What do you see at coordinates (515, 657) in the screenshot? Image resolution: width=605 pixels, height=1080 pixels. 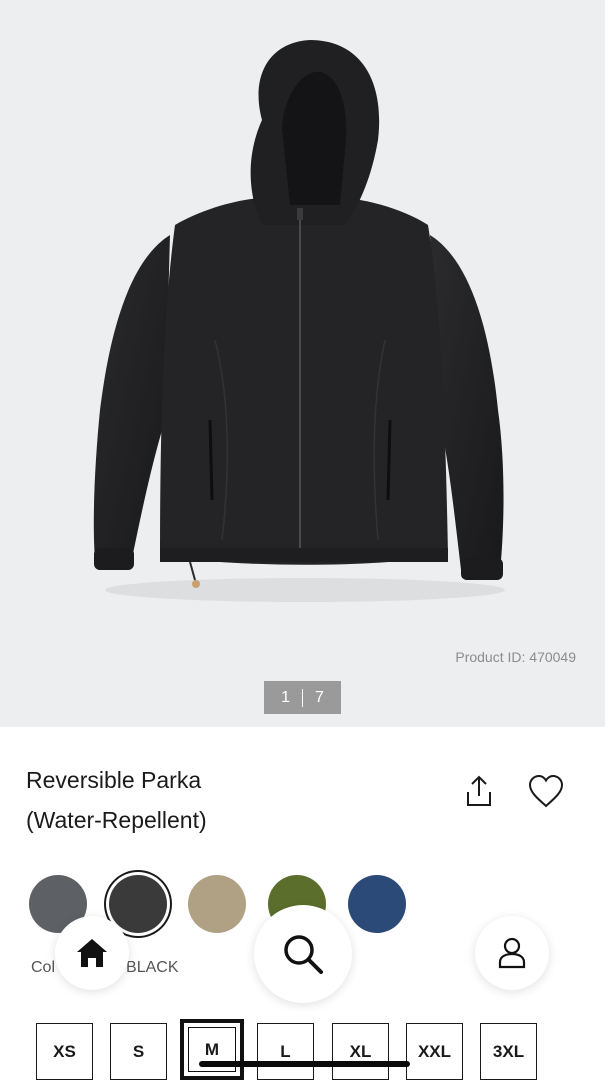 I see `product-id: Product ID: 470049` at bounding box center [515, 657].